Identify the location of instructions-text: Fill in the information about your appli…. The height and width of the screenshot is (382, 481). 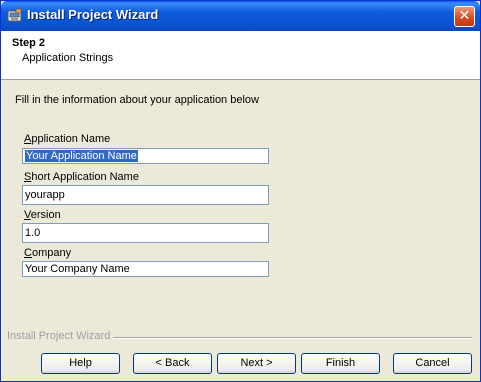
(137, 100).